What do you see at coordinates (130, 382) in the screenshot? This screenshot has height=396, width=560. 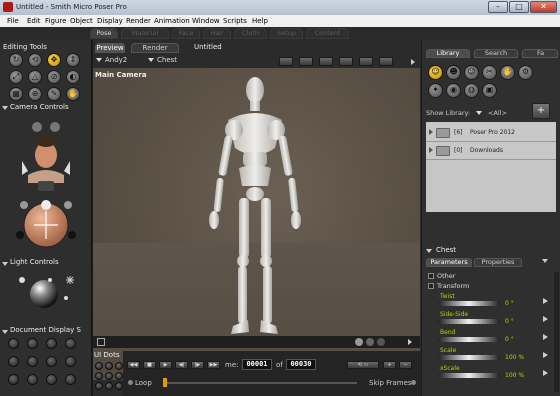 I see `loop-toggle-icon` at bounding box center [130, 382].